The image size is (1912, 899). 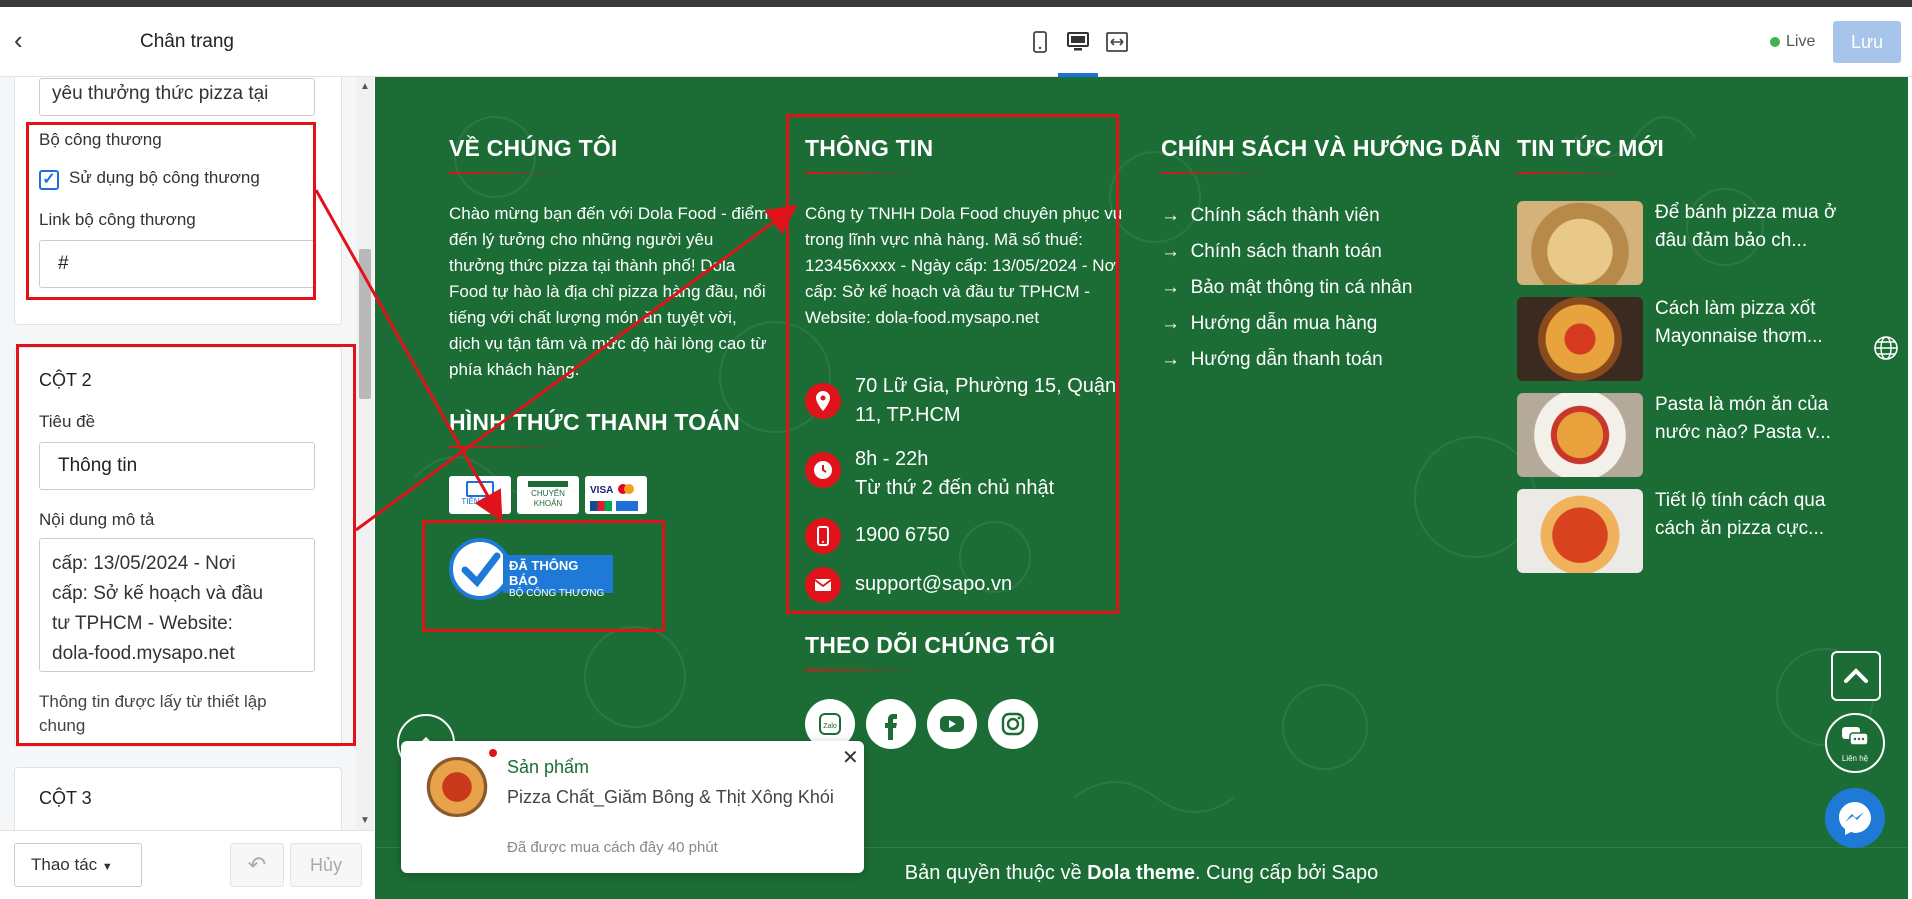 I want to click on news-thumbnail-pizza-hands, so click(x=1580, y=531).